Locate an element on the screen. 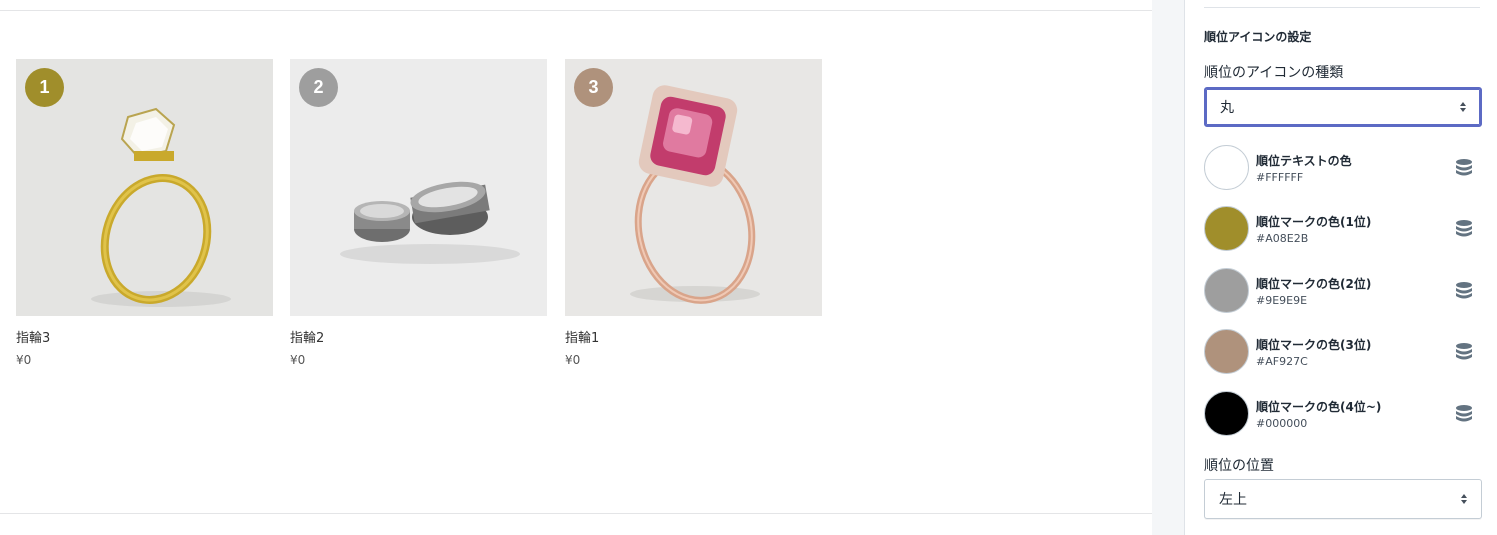 The height and width of the screenshot is (535, 1497). position-value: 左上 is located at coordinates (1233, 500).